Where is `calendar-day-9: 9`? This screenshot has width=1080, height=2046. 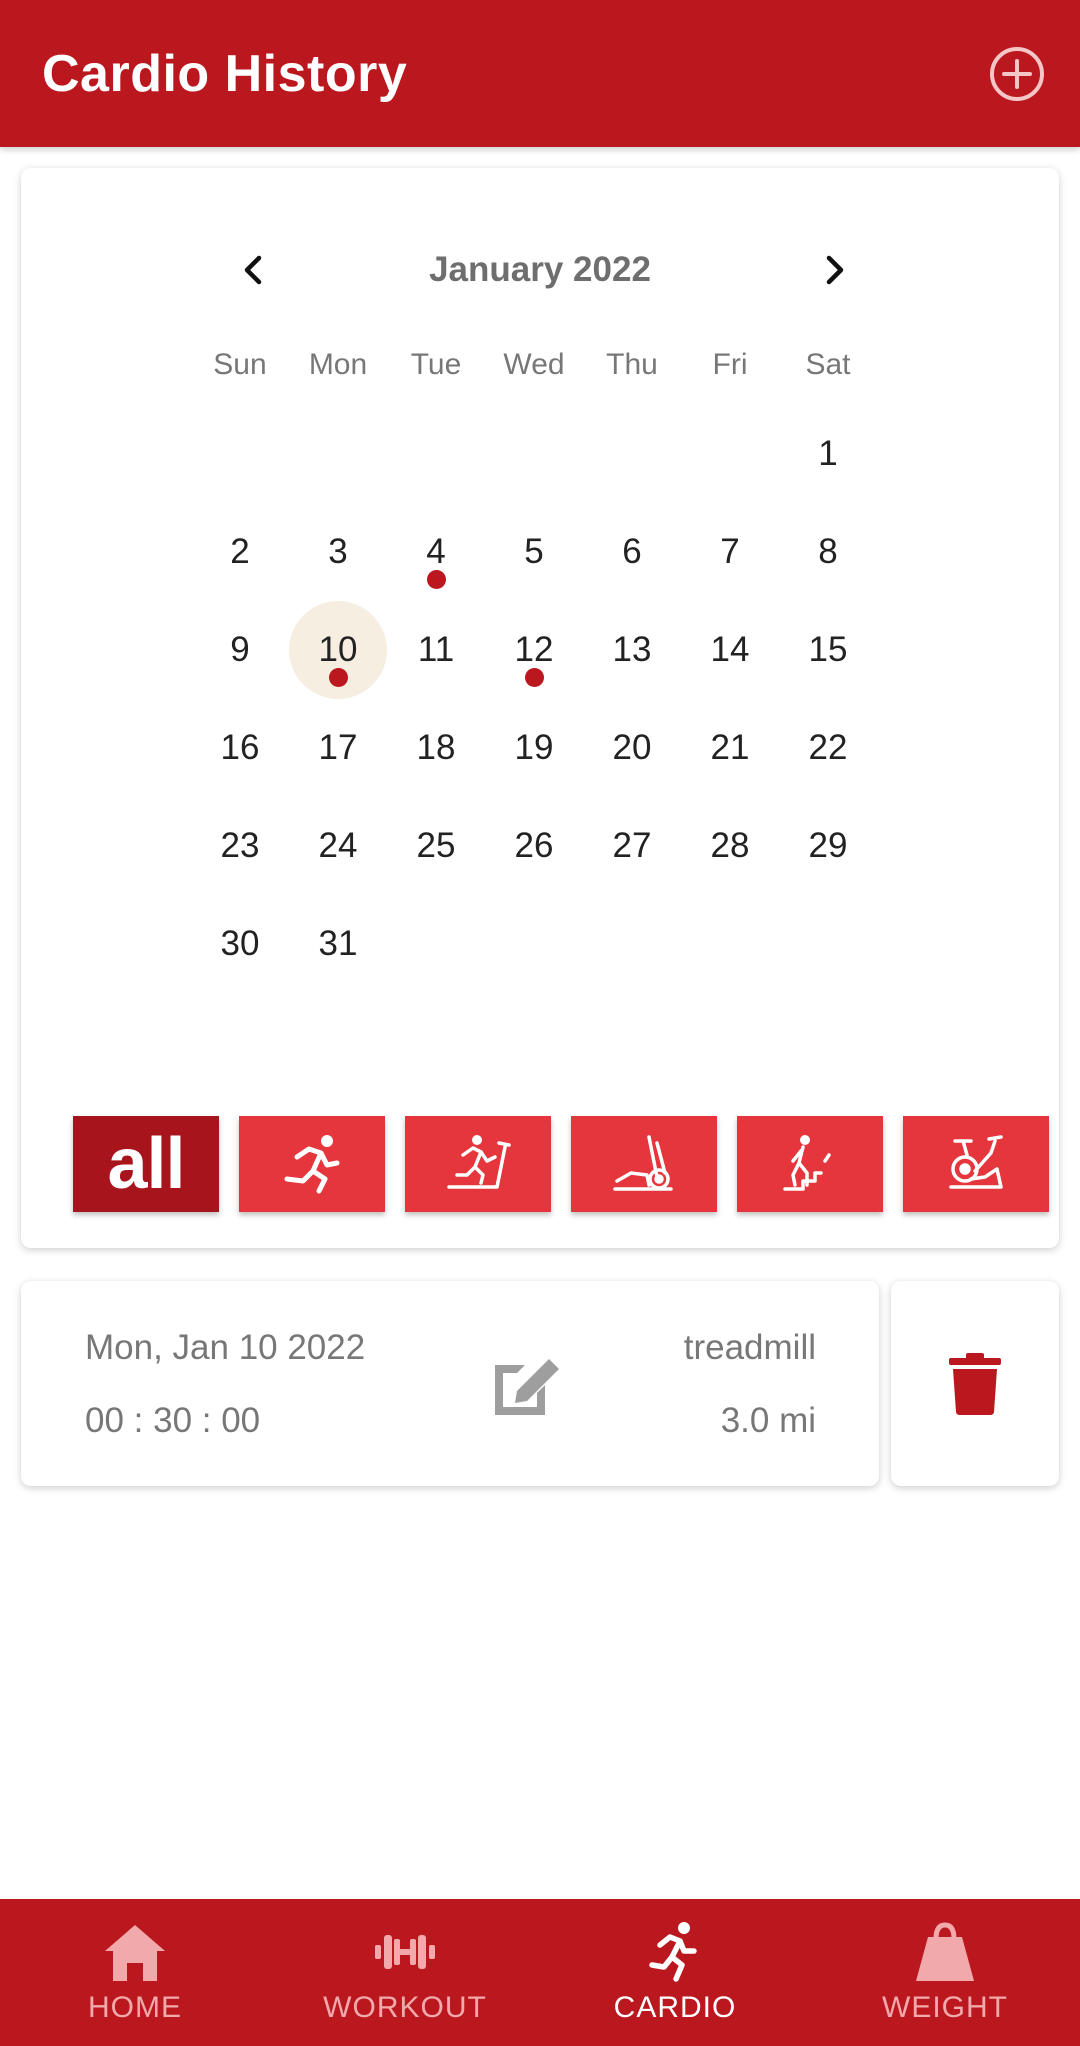
calendar-day-9: 9 is located at coordinates (240, 650).